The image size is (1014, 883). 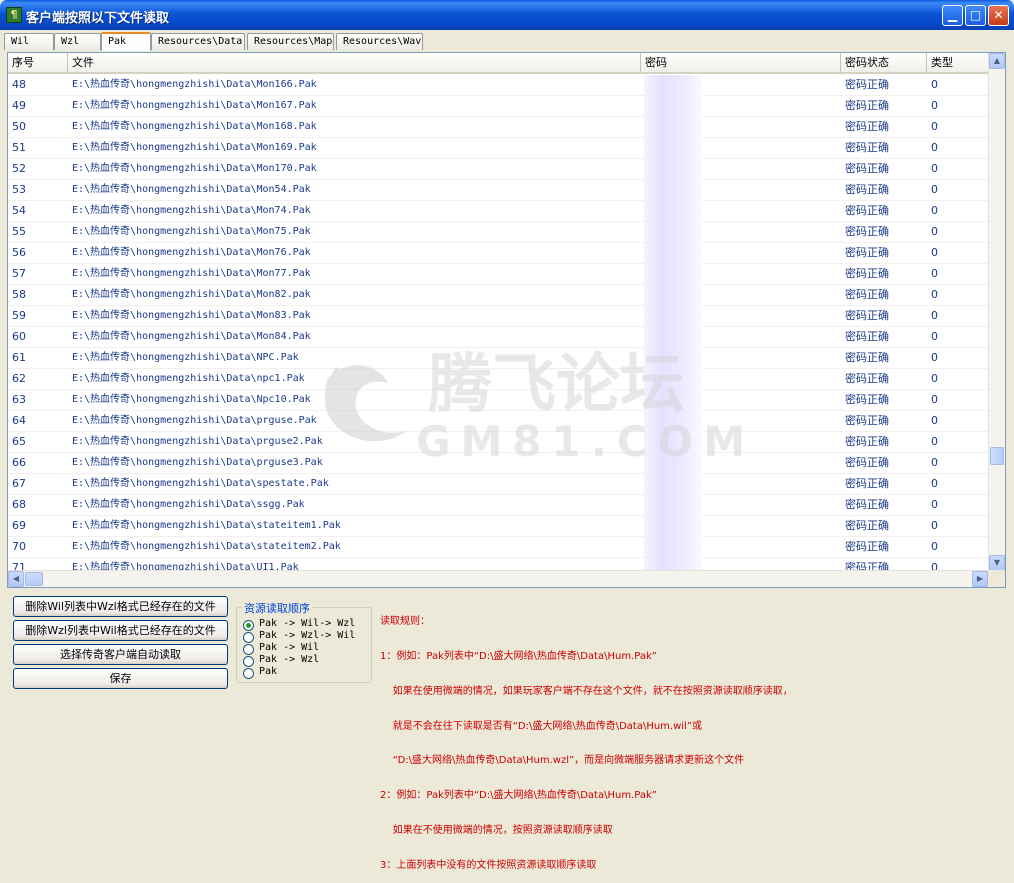 I want to click on save-button: 保存, so click(x=120, y=678).